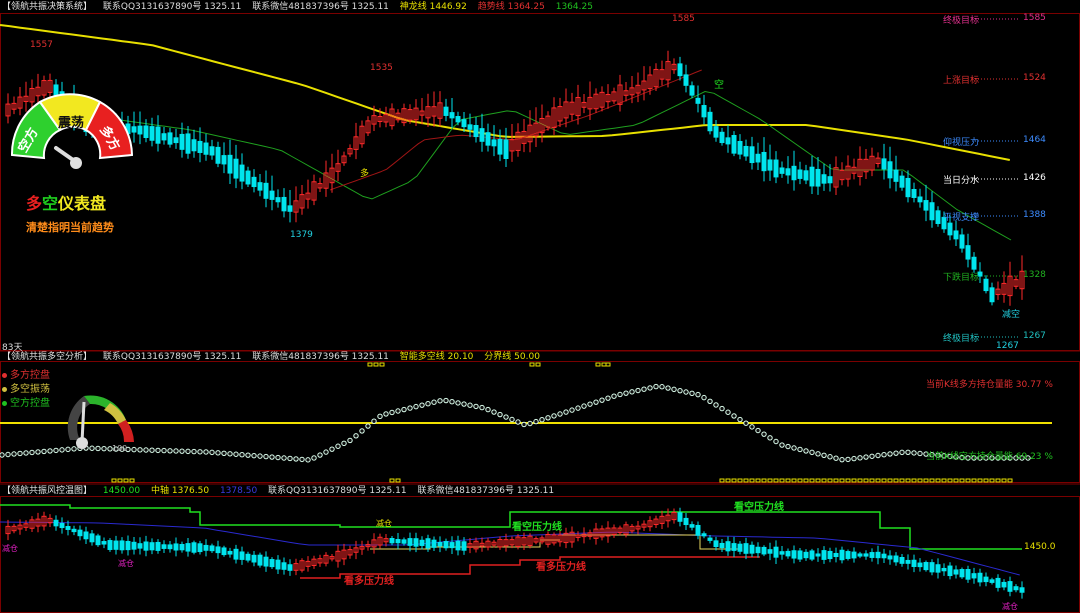 This screenshot has height=613, width=1080. What do you see at coordinates (126, 563) in the screenshot?
I see `reduce-label-2: 减仓` at bounding box center [126, 563].